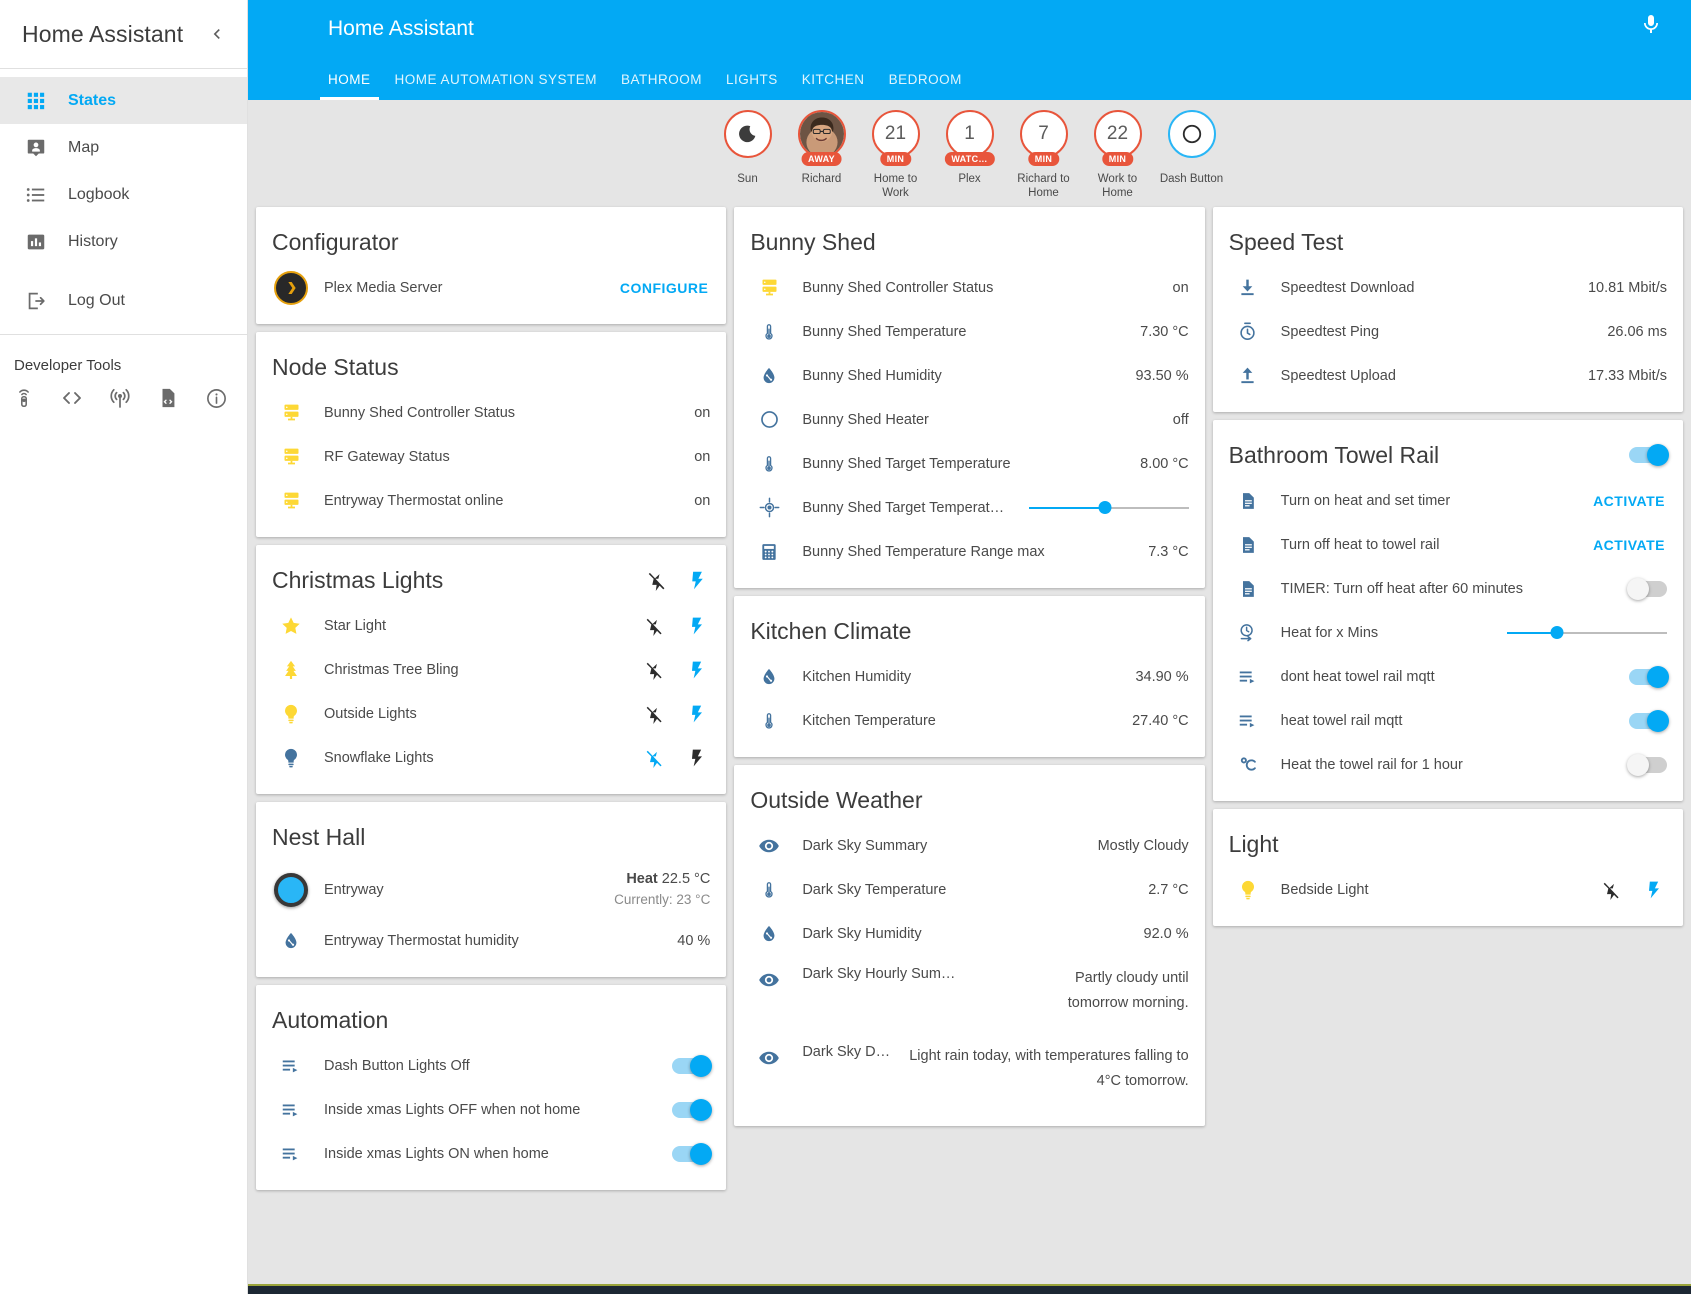 Image resolution: width=1691 pixels, height=1294 pixels. What do you see at coordinates (969, 890) in the screenshot?
I see `list-item: Dark Sky Temperature 2.7 °C` at bounding box center [969, 890].